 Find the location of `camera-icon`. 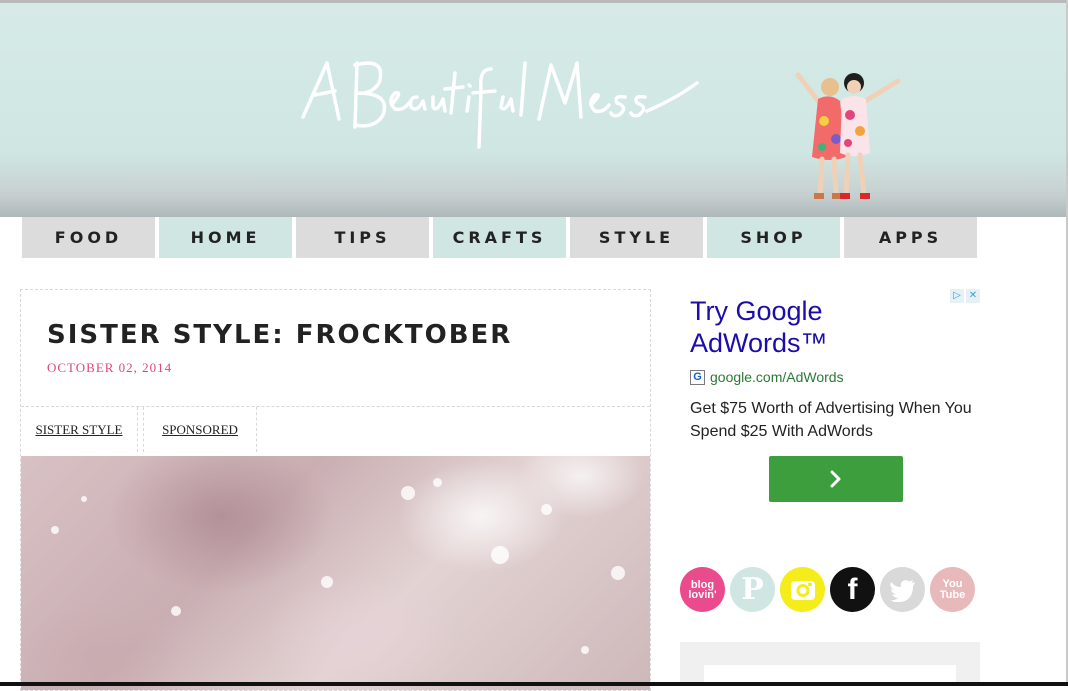

camera-icon is located at coordinates (802, 590).